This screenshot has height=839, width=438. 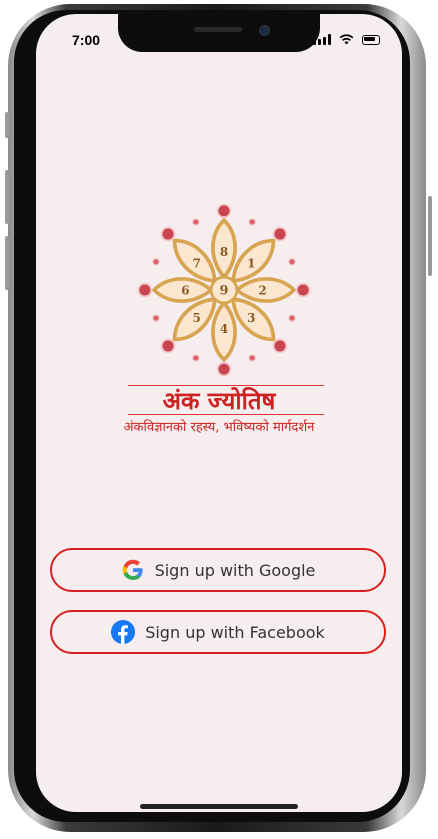 I want to click on title-divider-bottom, so click(x=226, y=414).